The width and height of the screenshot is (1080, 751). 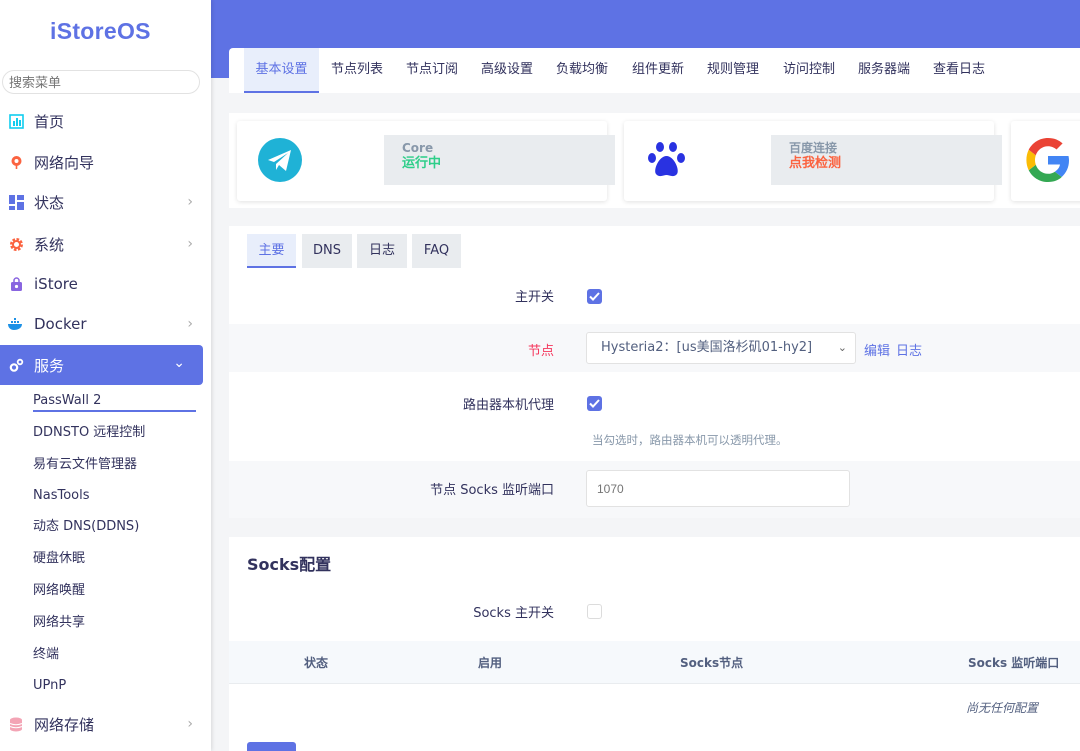 I want to click on sidebar-sub-passwall2: PassWall 2, so click(x=114, y=401).